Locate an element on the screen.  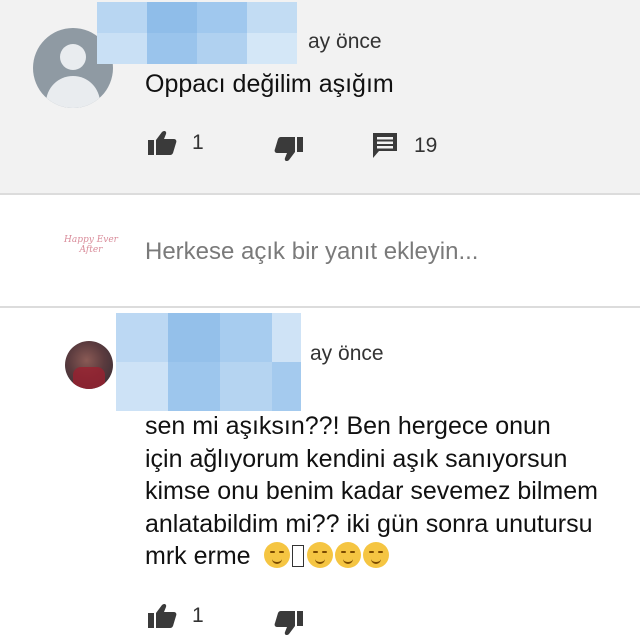
reply-icon is located at coordinates (385, 145).